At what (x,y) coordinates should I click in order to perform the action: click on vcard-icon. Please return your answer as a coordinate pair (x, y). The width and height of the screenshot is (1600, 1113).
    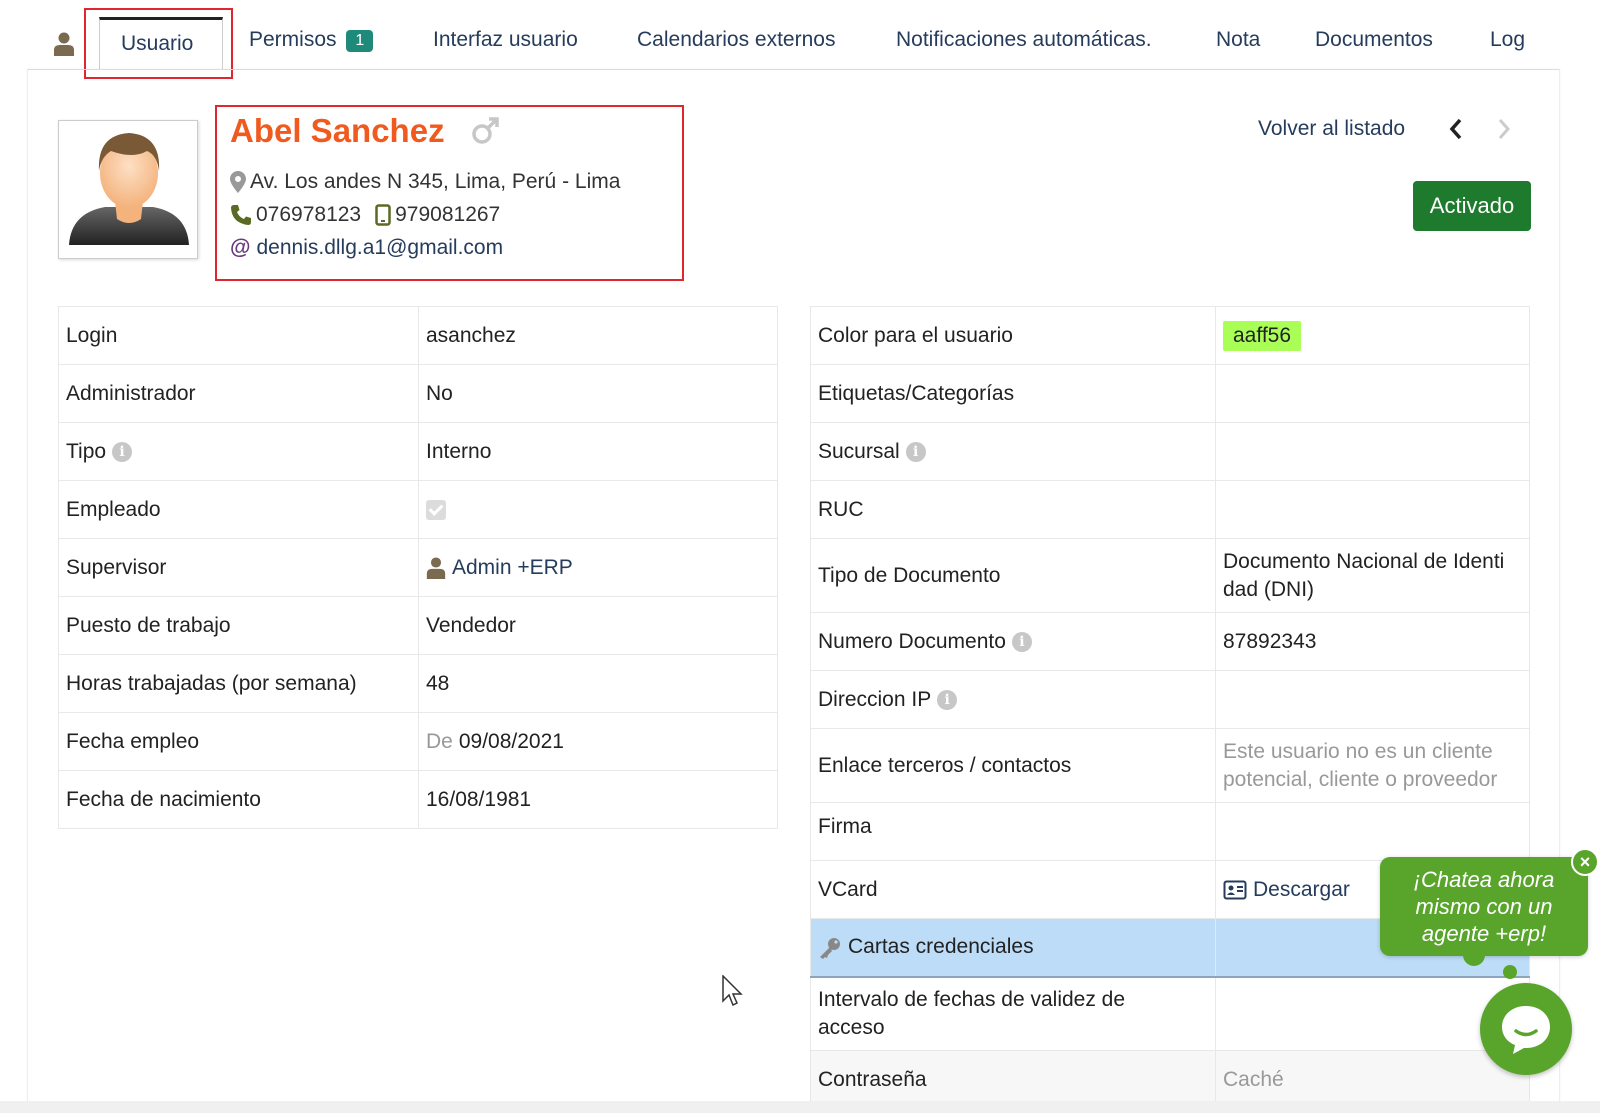
    Looking at the image, I should click on (1235, 890).